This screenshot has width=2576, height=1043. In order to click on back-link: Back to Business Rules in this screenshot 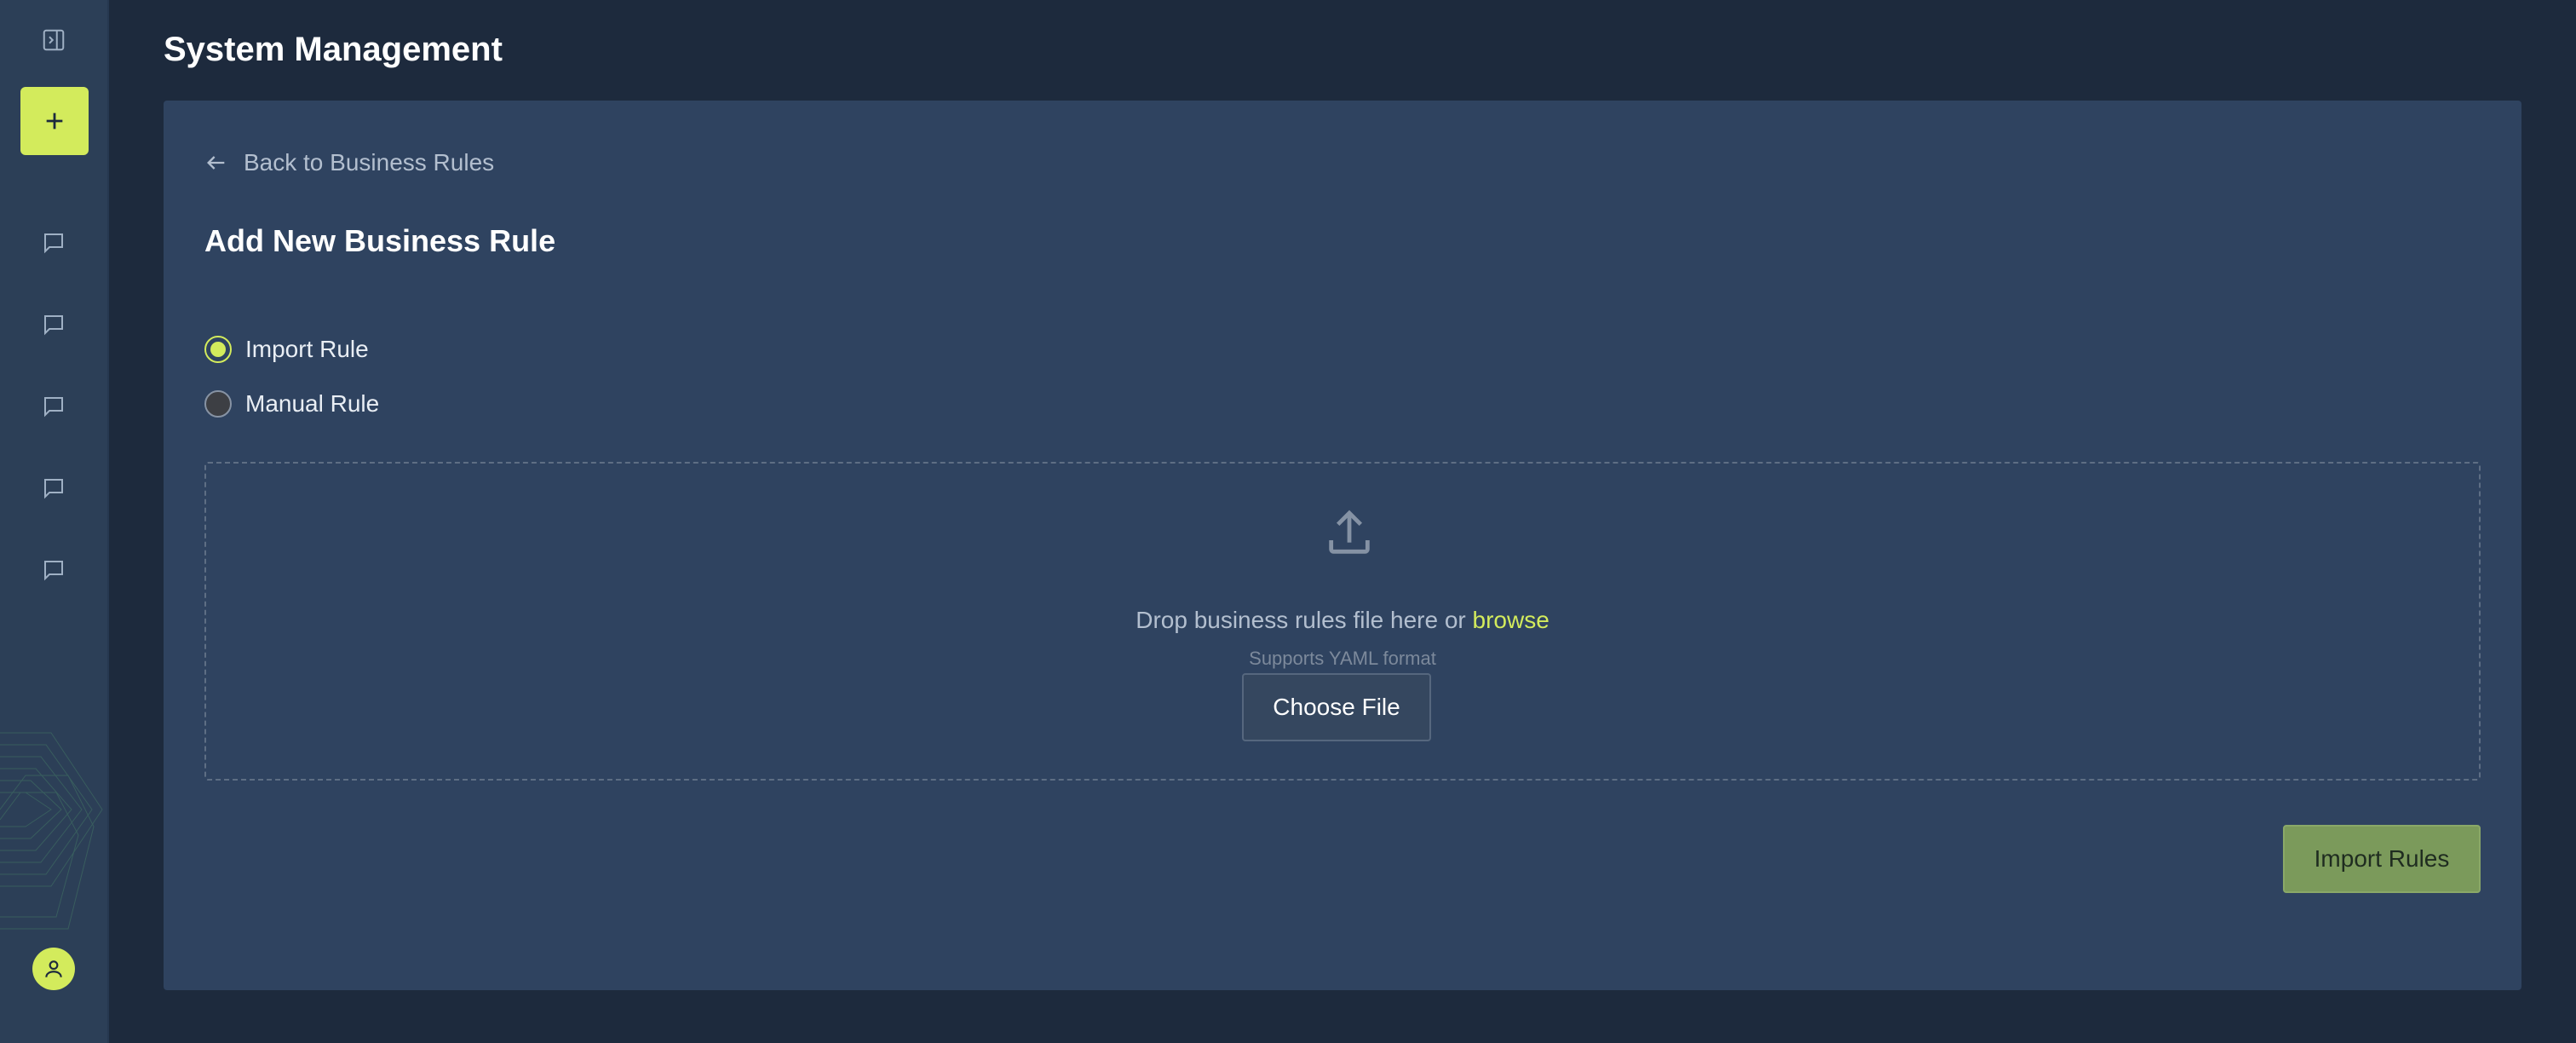, I will do `click(349, 162)`.